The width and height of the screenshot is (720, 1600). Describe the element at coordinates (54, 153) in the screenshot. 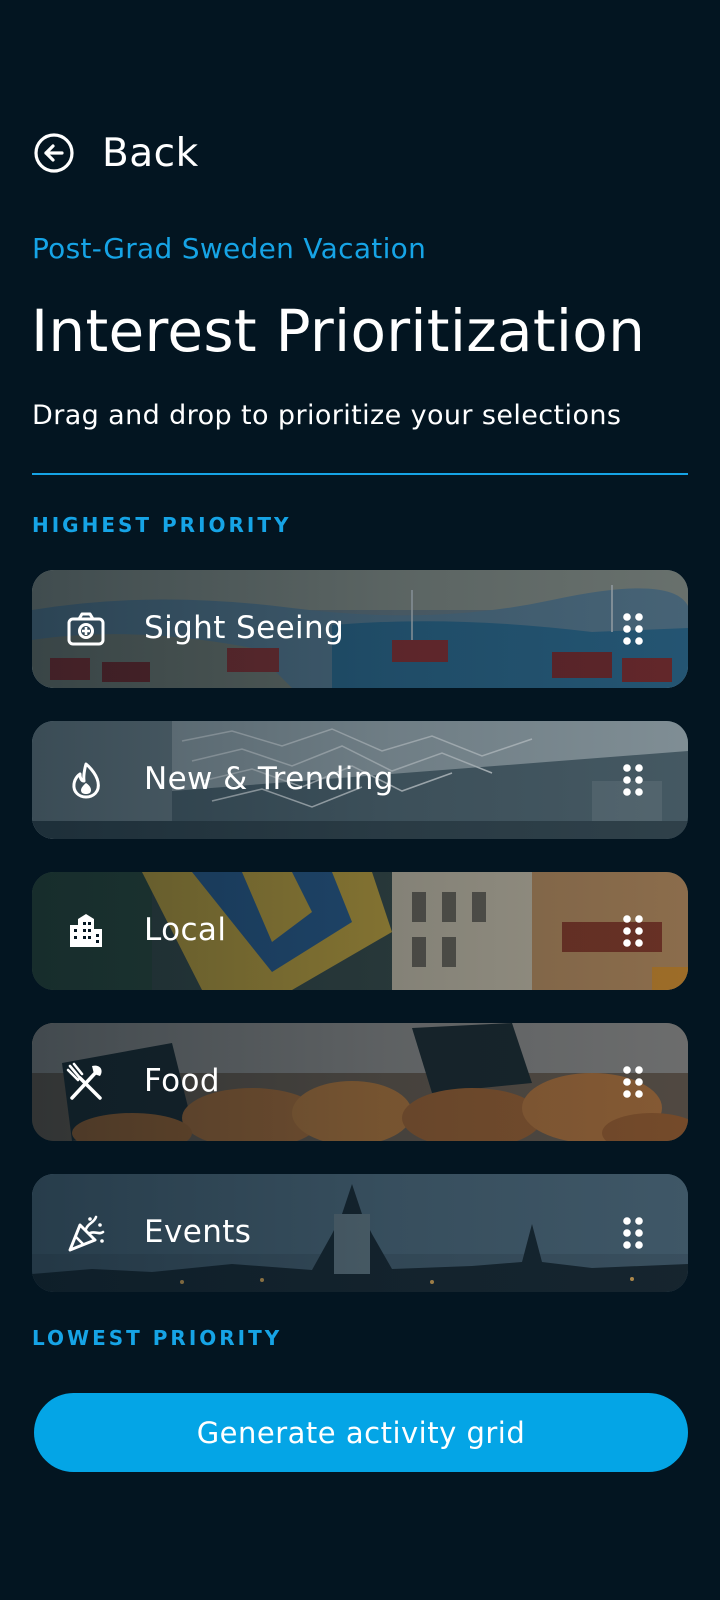

I see `arrow-left-circle-icon` at that location.